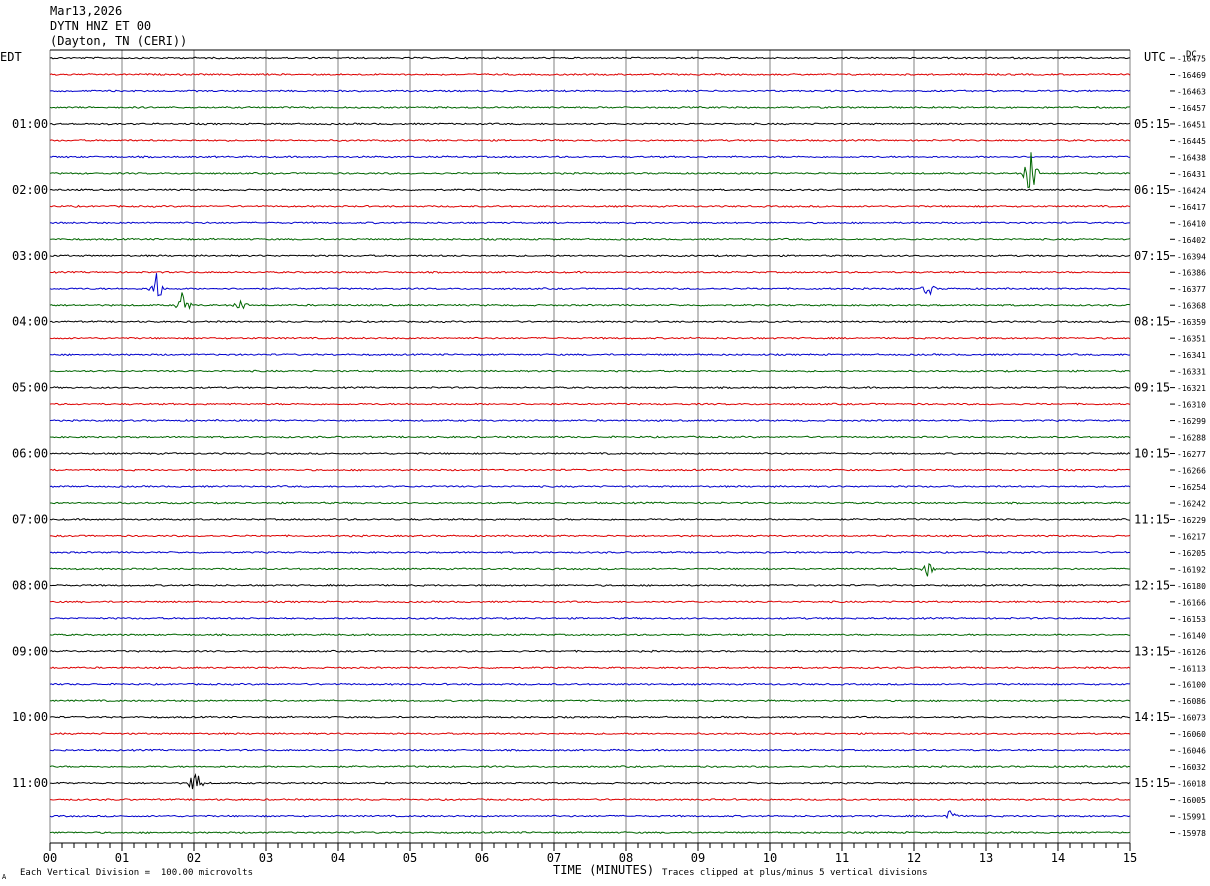 The width and height of the screenshot is (1210, 886). What do you see at coordinates (410, 858) in the screenshot?
I see `x-tick-label-5: 05` at bounding box center [410, 858].